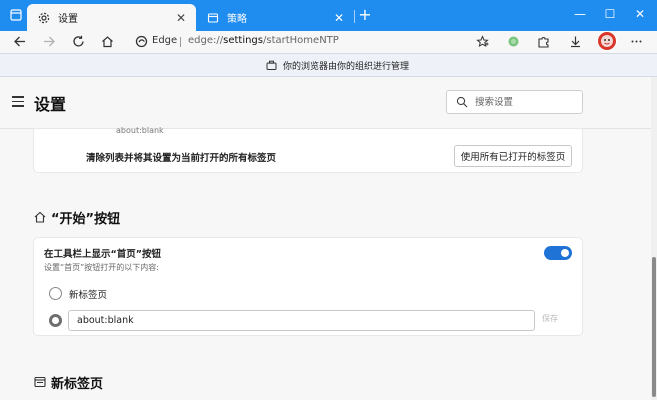 This screenshot has height=400, width=657. I want to click on close-window-button: ✕, so click(640, 14).